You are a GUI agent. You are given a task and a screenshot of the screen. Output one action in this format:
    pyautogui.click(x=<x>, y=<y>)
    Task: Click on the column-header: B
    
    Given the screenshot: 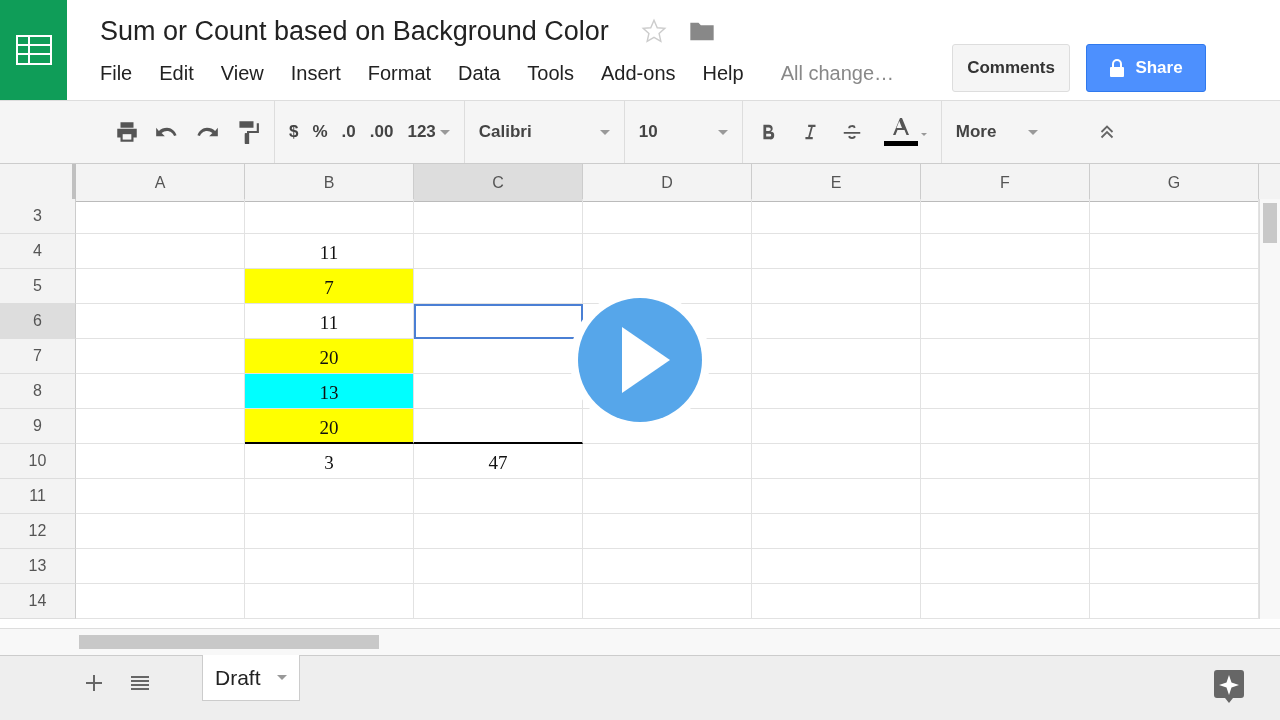 What is the action you would take?
    pyautogui.click(x=329, y=183)
    